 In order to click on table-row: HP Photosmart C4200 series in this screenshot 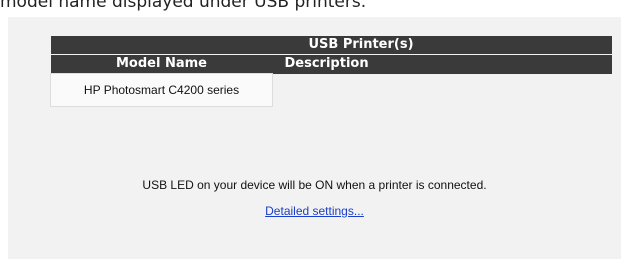, I will do `click(331, 90)`.